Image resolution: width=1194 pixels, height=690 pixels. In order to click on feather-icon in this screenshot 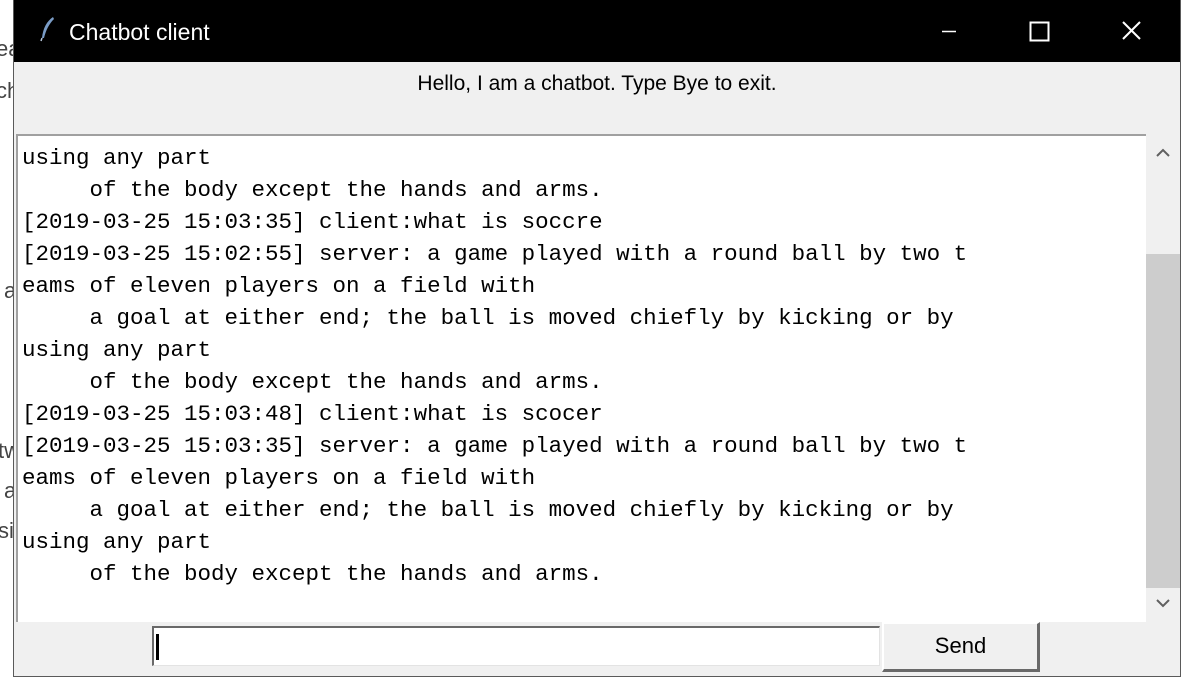, I will do `click(48, 29)`.